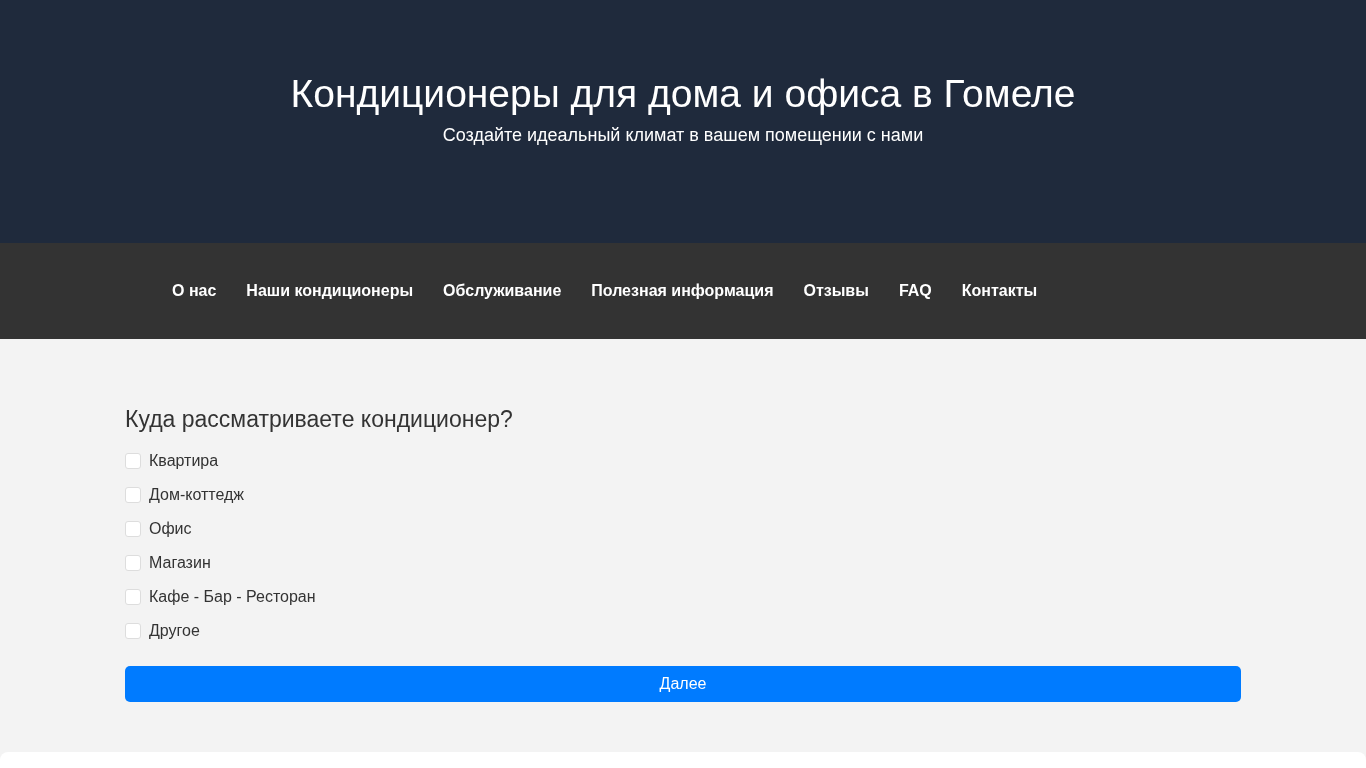  Describe the element at coordinates (683, 94) in the screenshot. I see `page-title: Кондиционеры для дома и офиса в Гомеле` at that location.